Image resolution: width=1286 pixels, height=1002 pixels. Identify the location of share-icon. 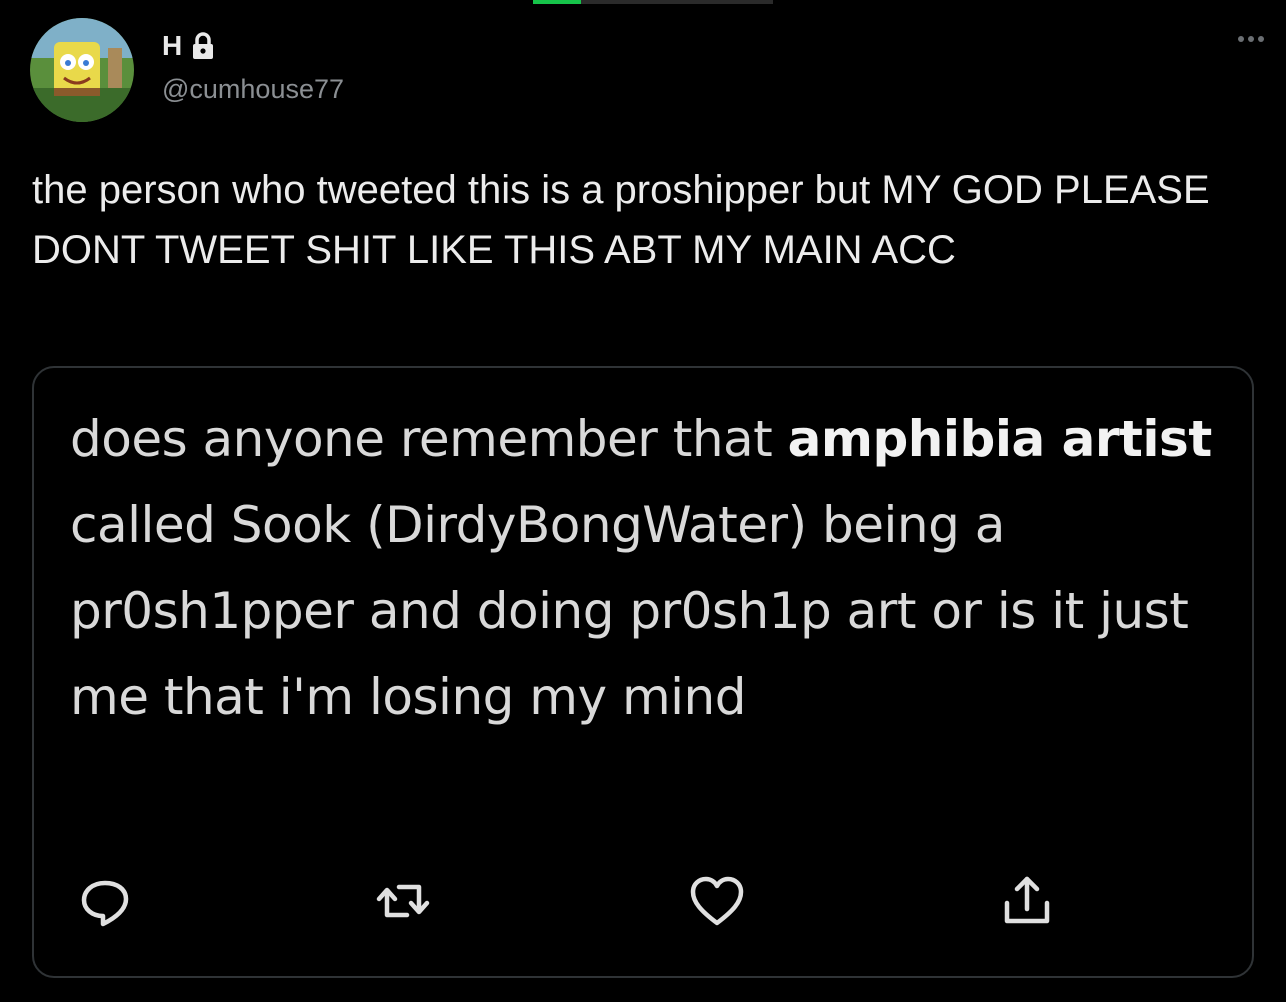
(1027, 900).